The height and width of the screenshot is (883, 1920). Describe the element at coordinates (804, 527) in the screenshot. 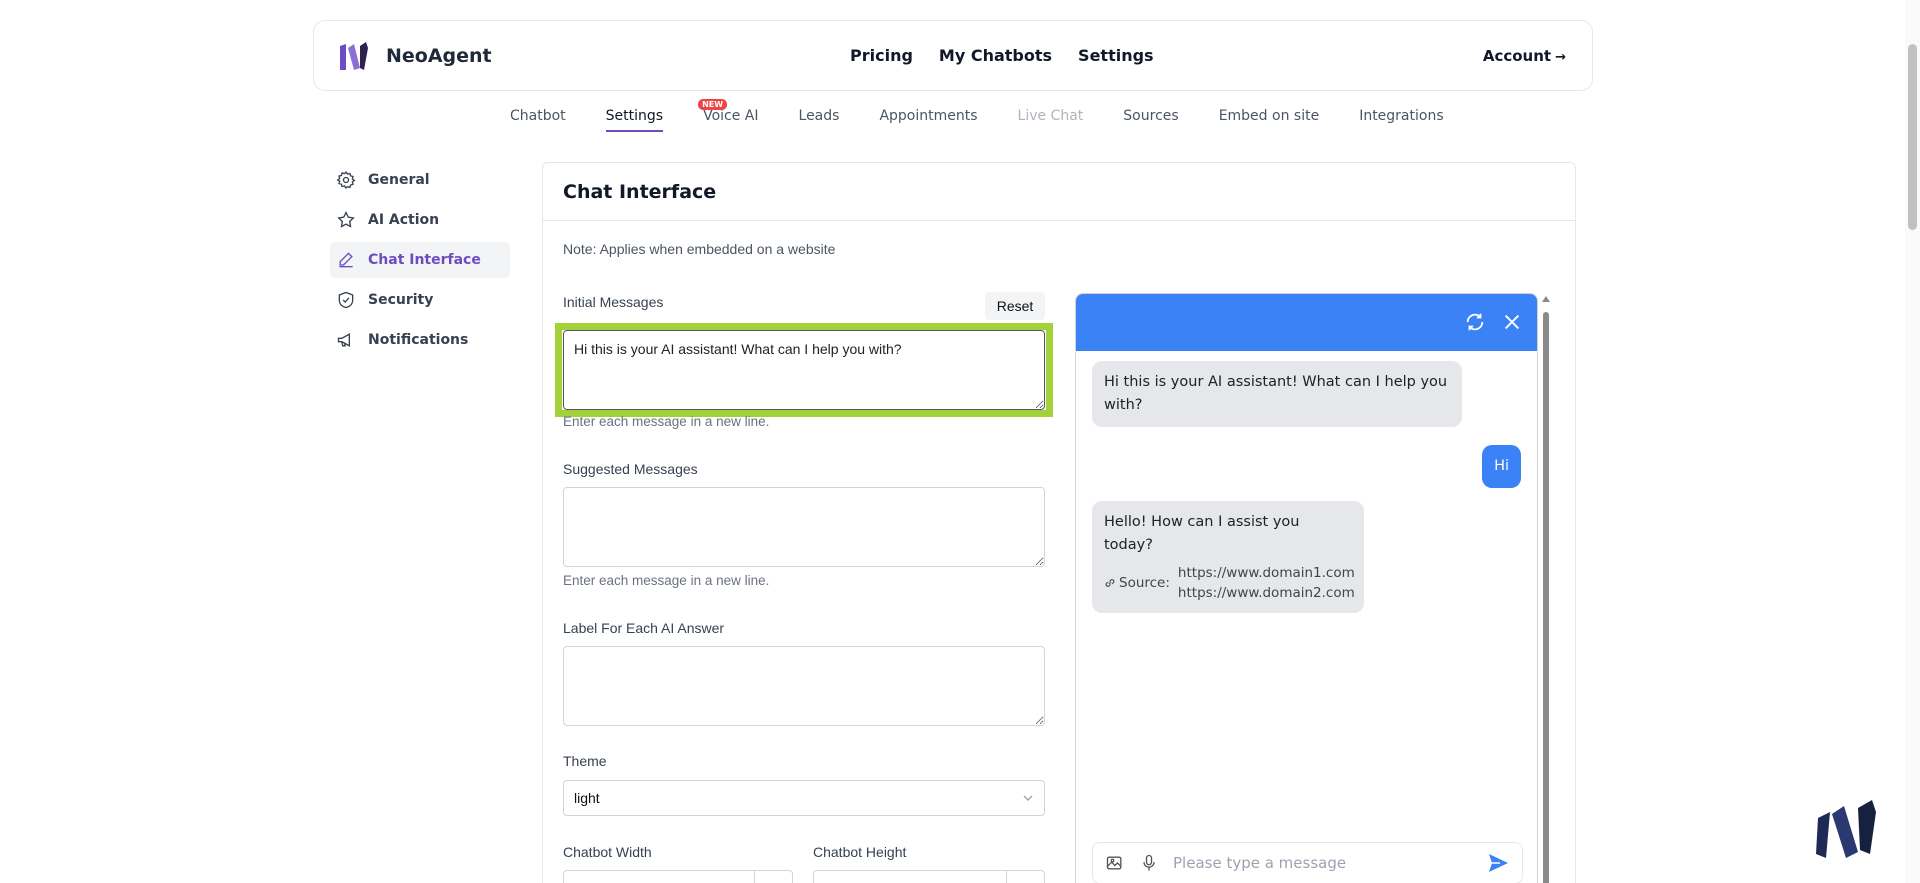

I see `suggested-messages-textarea` at that location.